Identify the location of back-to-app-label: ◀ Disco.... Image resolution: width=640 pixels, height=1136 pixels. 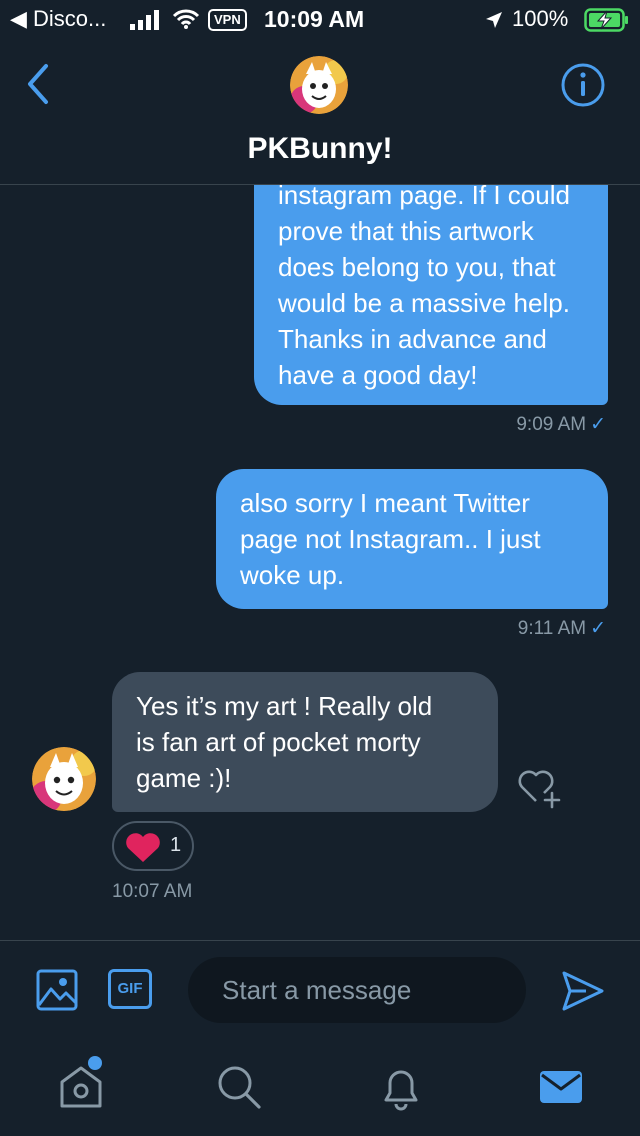
(58, 19).